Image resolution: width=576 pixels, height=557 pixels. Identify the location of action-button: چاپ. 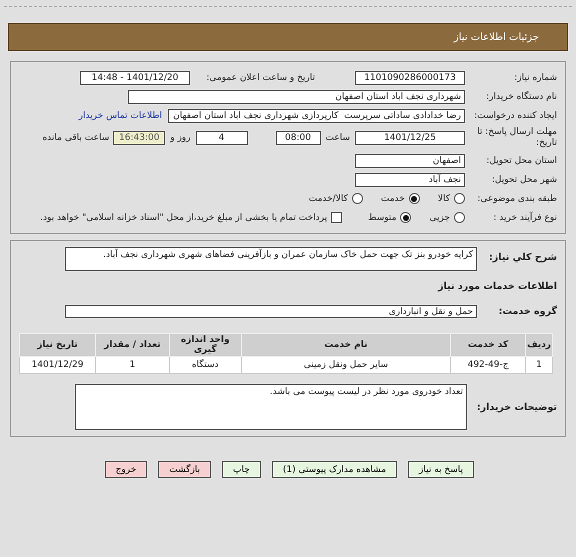
(241, 469).